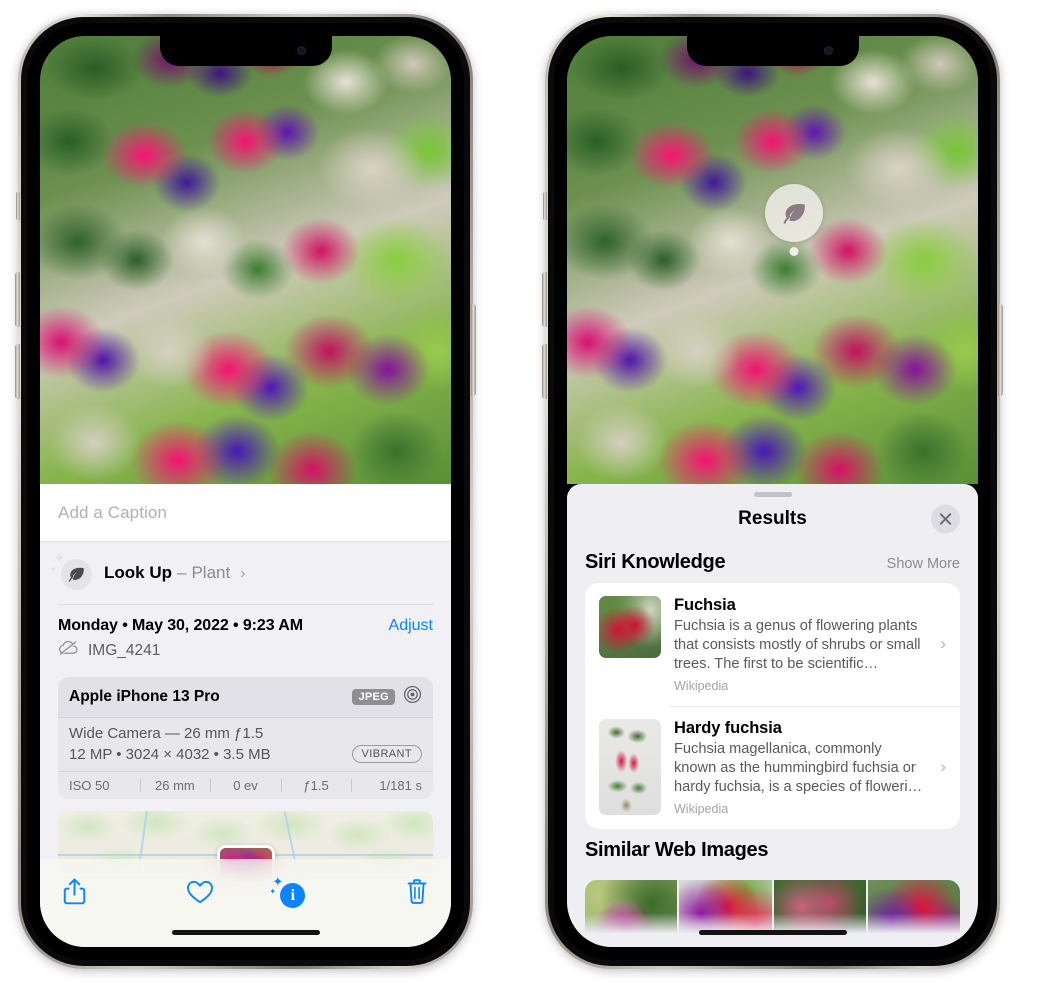 The height and width of the screenshot is (985, 1055). Describe the element at coordinates (175, 573) in the screenshot. I see `look-up-label: Look Up – Plant ›` at that location.